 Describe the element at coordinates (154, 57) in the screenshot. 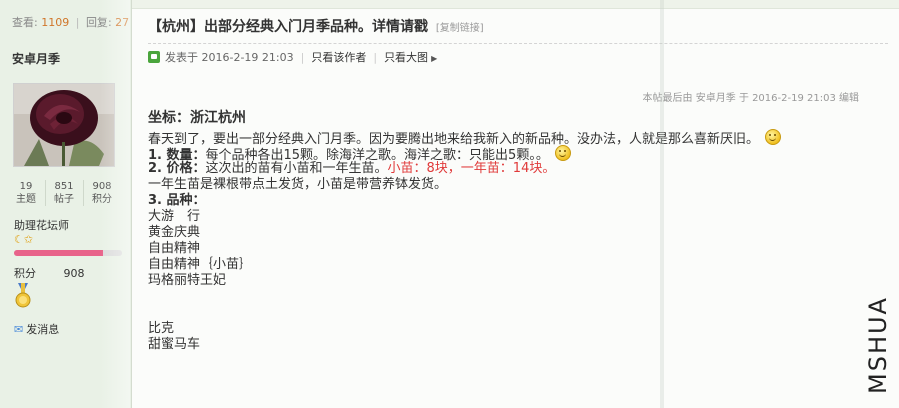

I see `online-status-icon` at that location.